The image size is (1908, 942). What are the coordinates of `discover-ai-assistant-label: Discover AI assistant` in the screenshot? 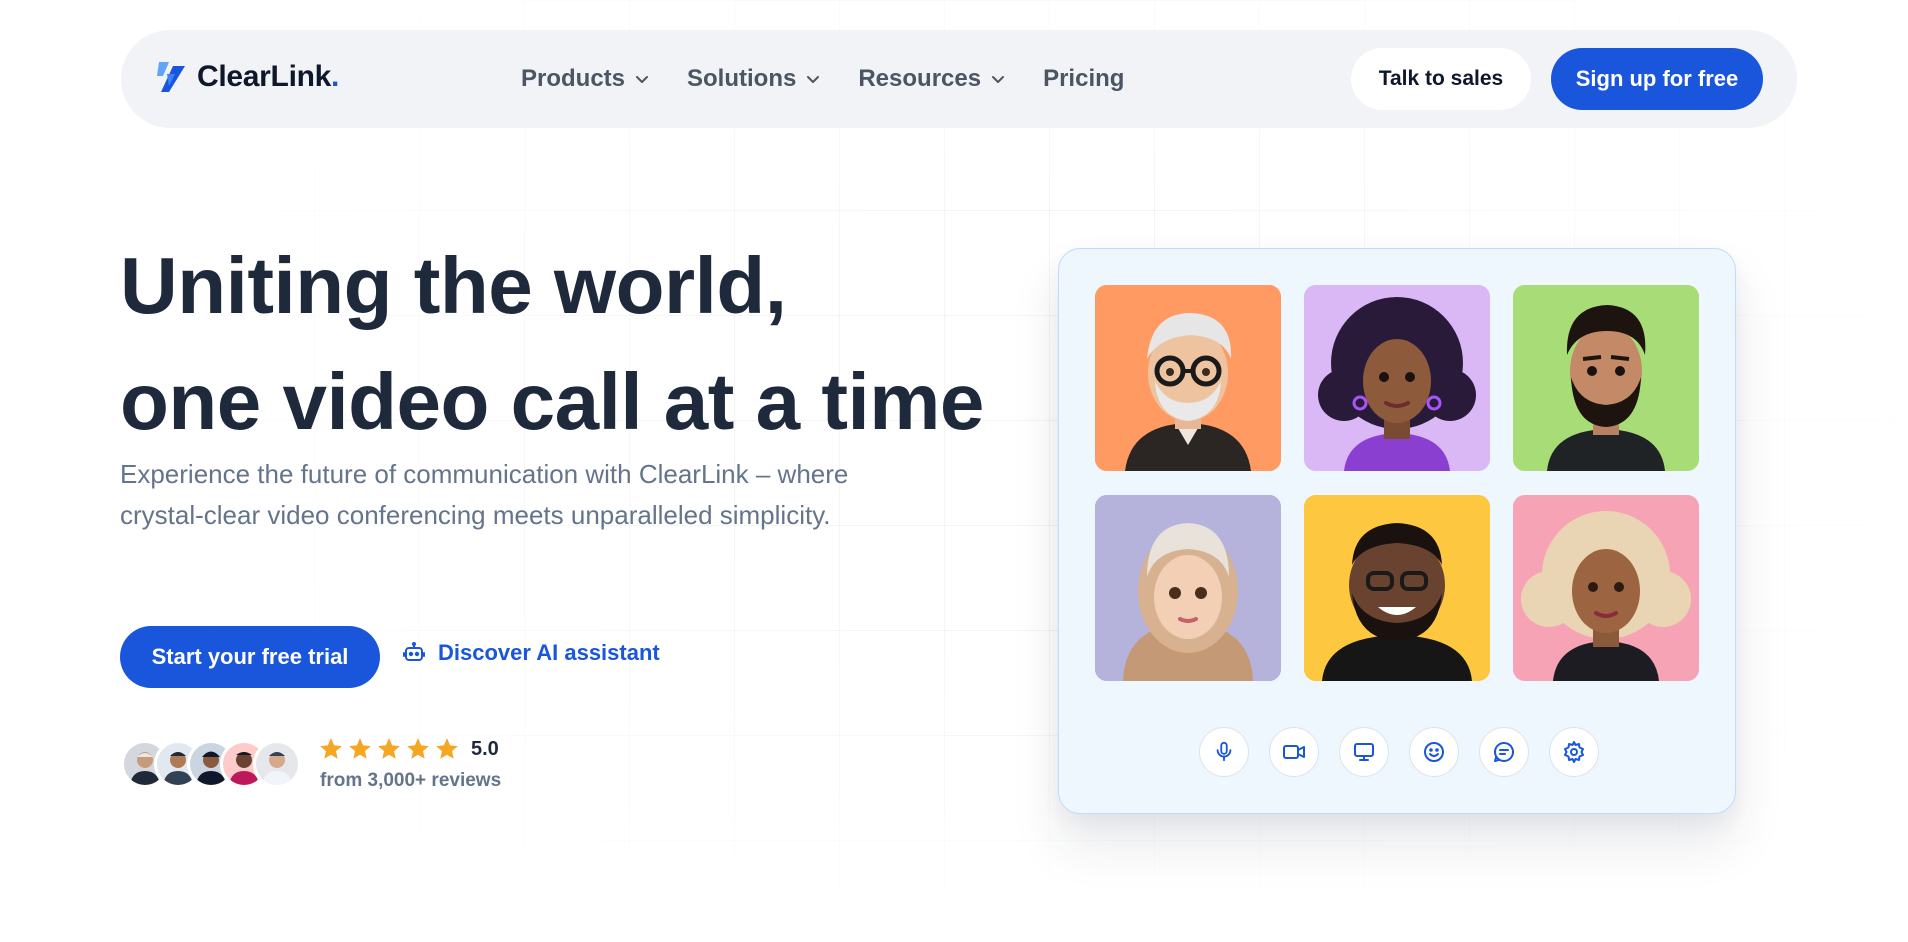 It's located at (549, 652).